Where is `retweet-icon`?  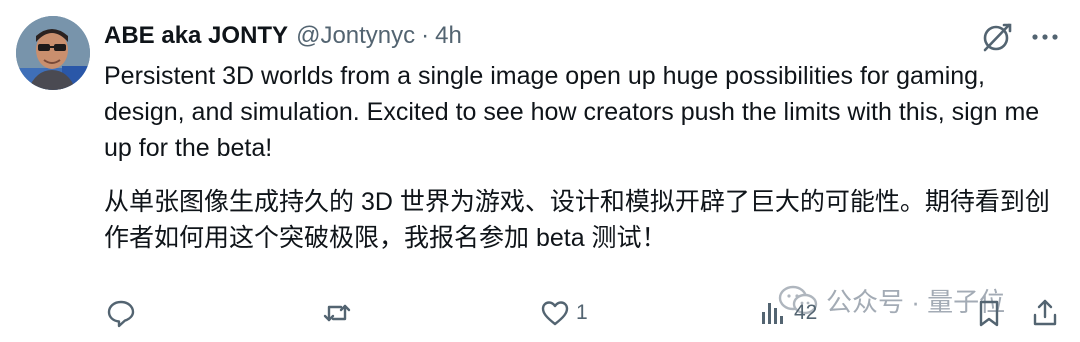 retweet-icon is located at coordinates (337, 313).